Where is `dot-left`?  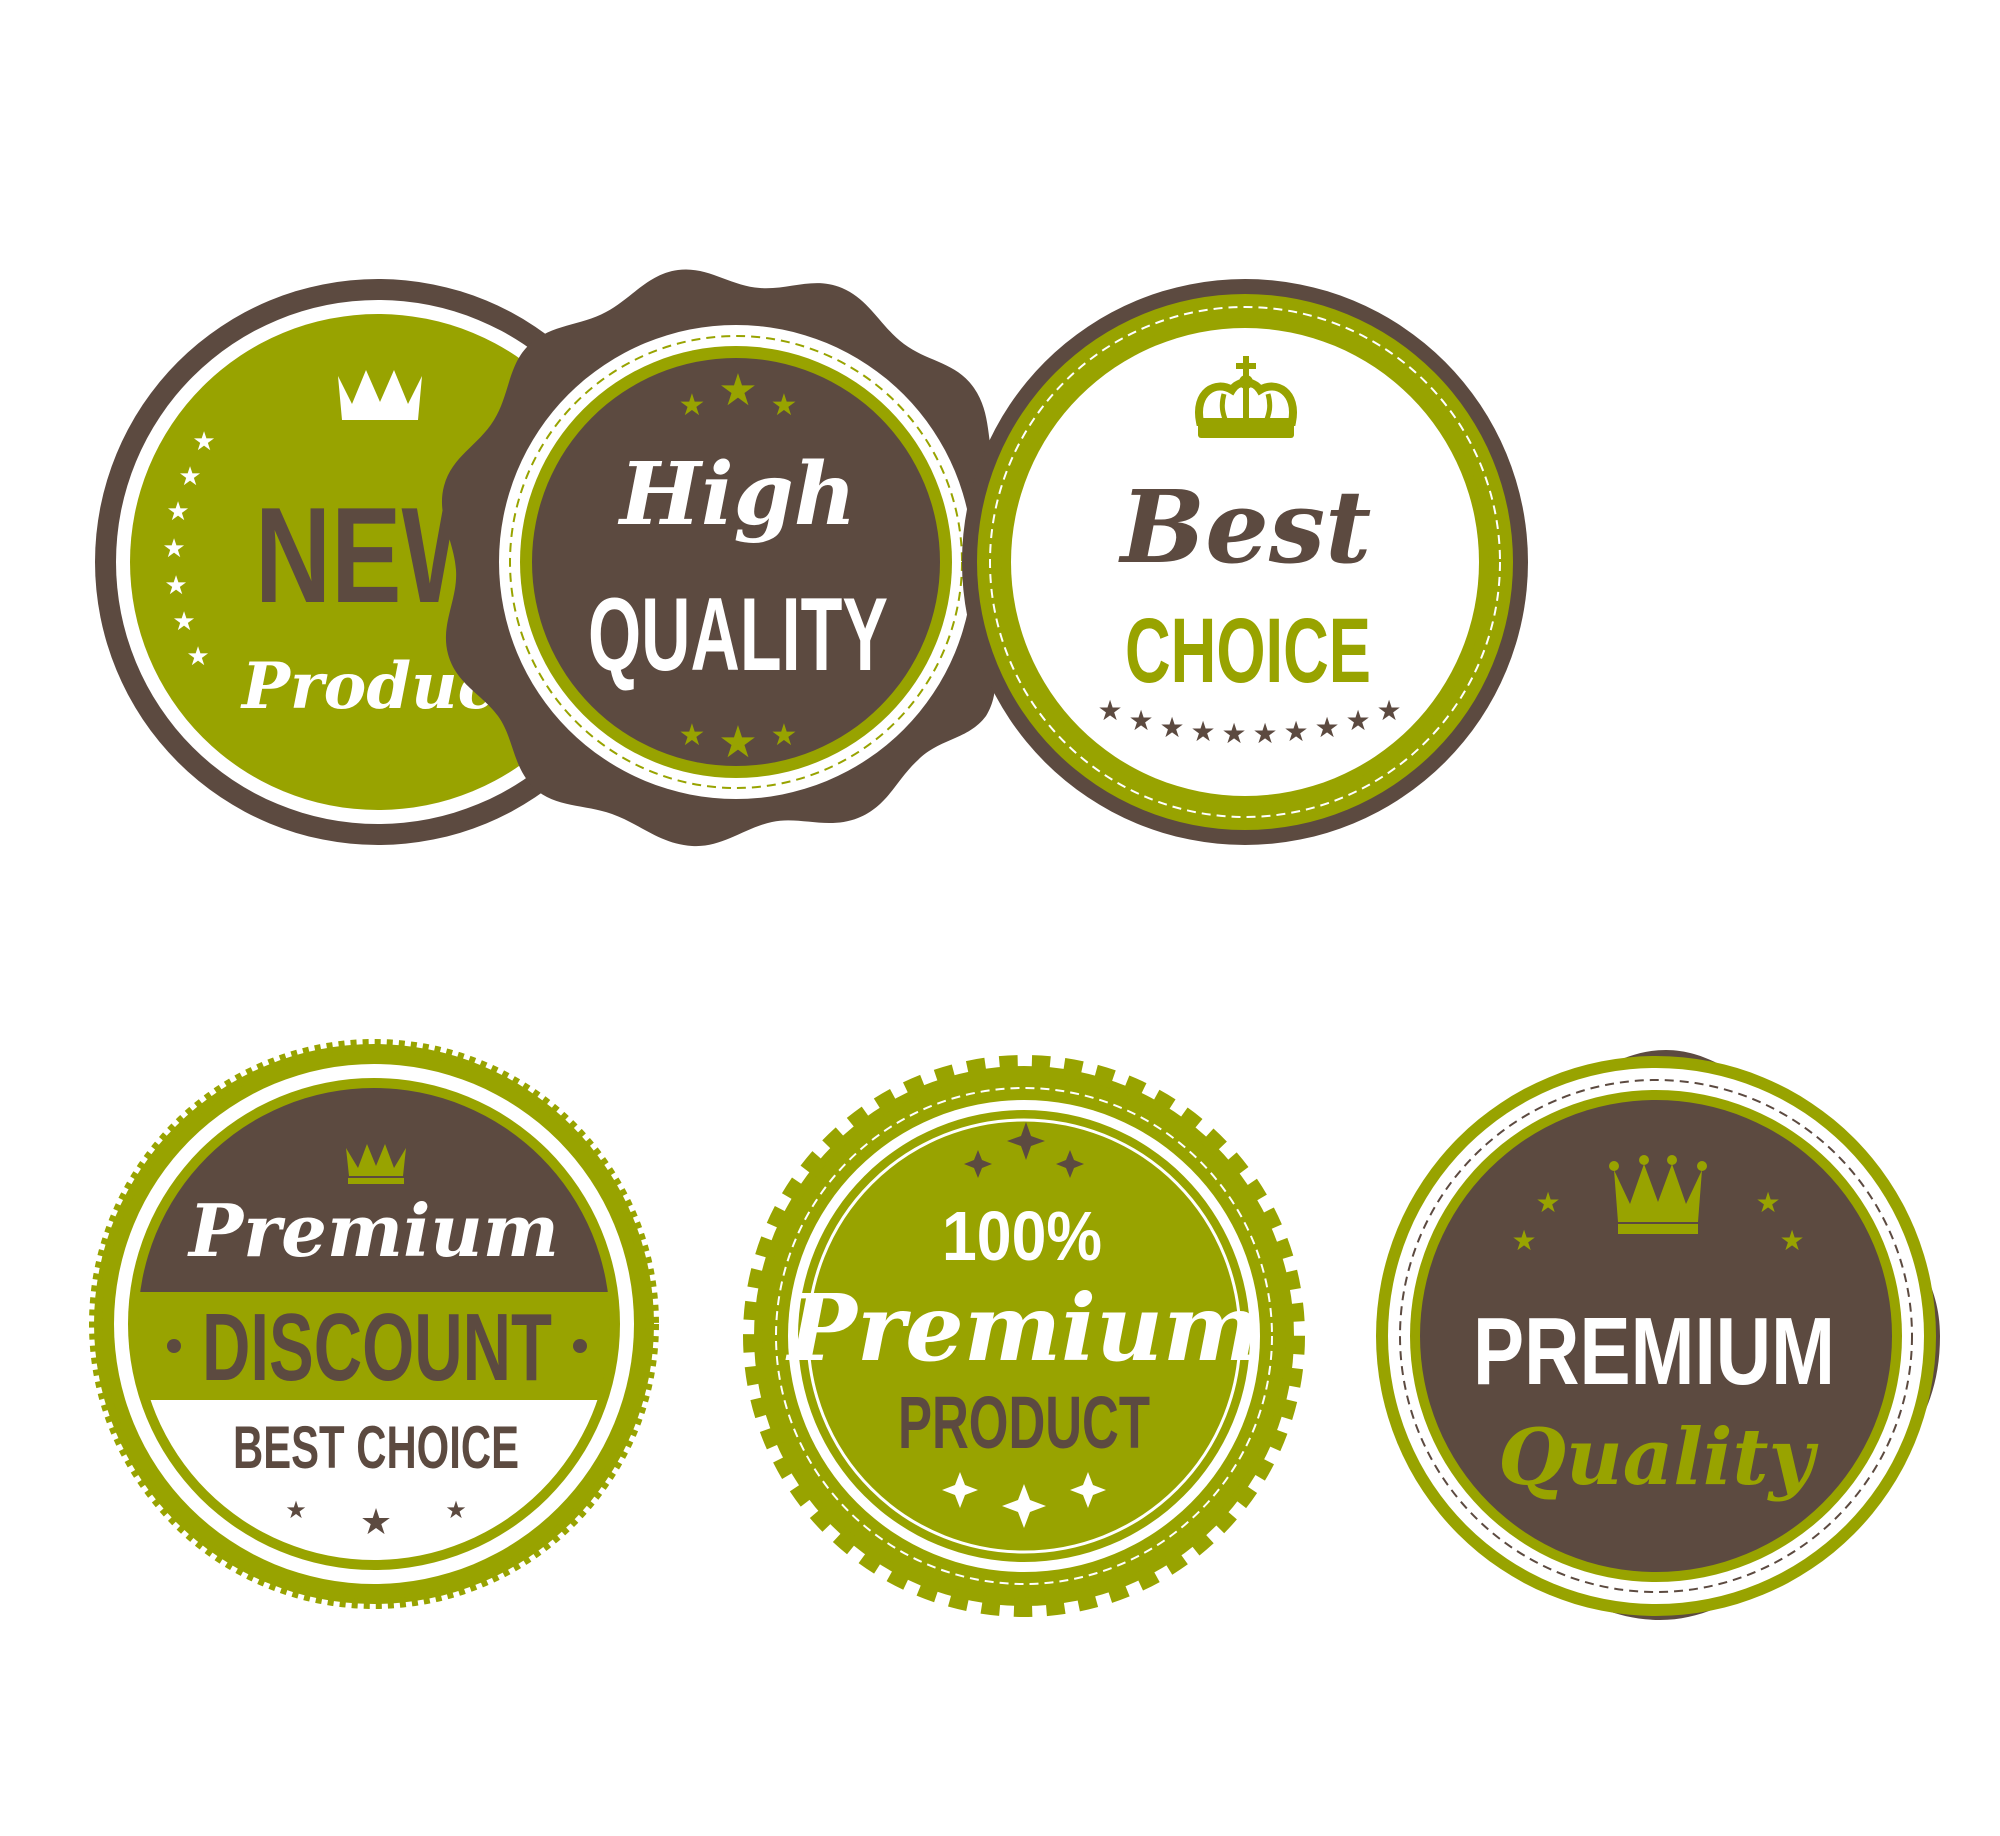 dot-left is located at coordinates (174, 1346).